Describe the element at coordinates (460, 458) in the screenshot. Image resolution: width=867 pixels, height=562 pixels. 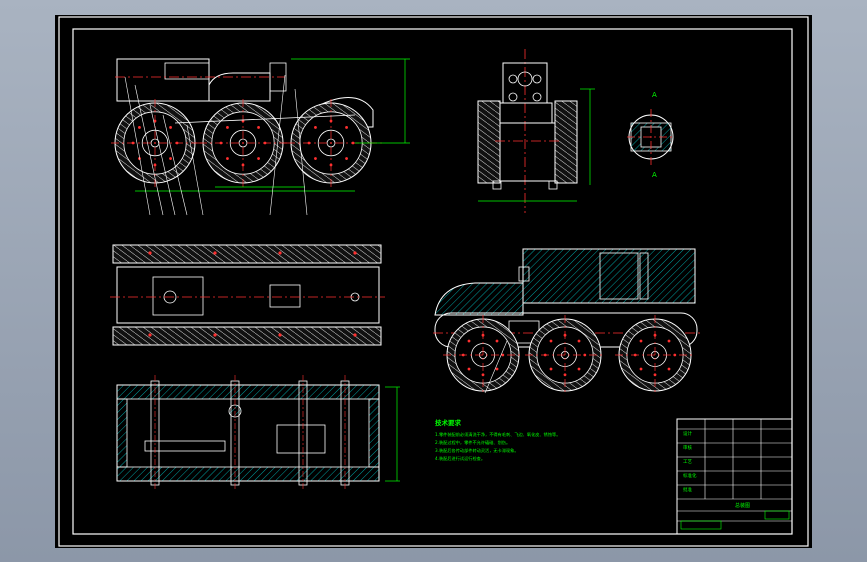
I see `note-4: 4.装配后进行试运行检查。` at that location.